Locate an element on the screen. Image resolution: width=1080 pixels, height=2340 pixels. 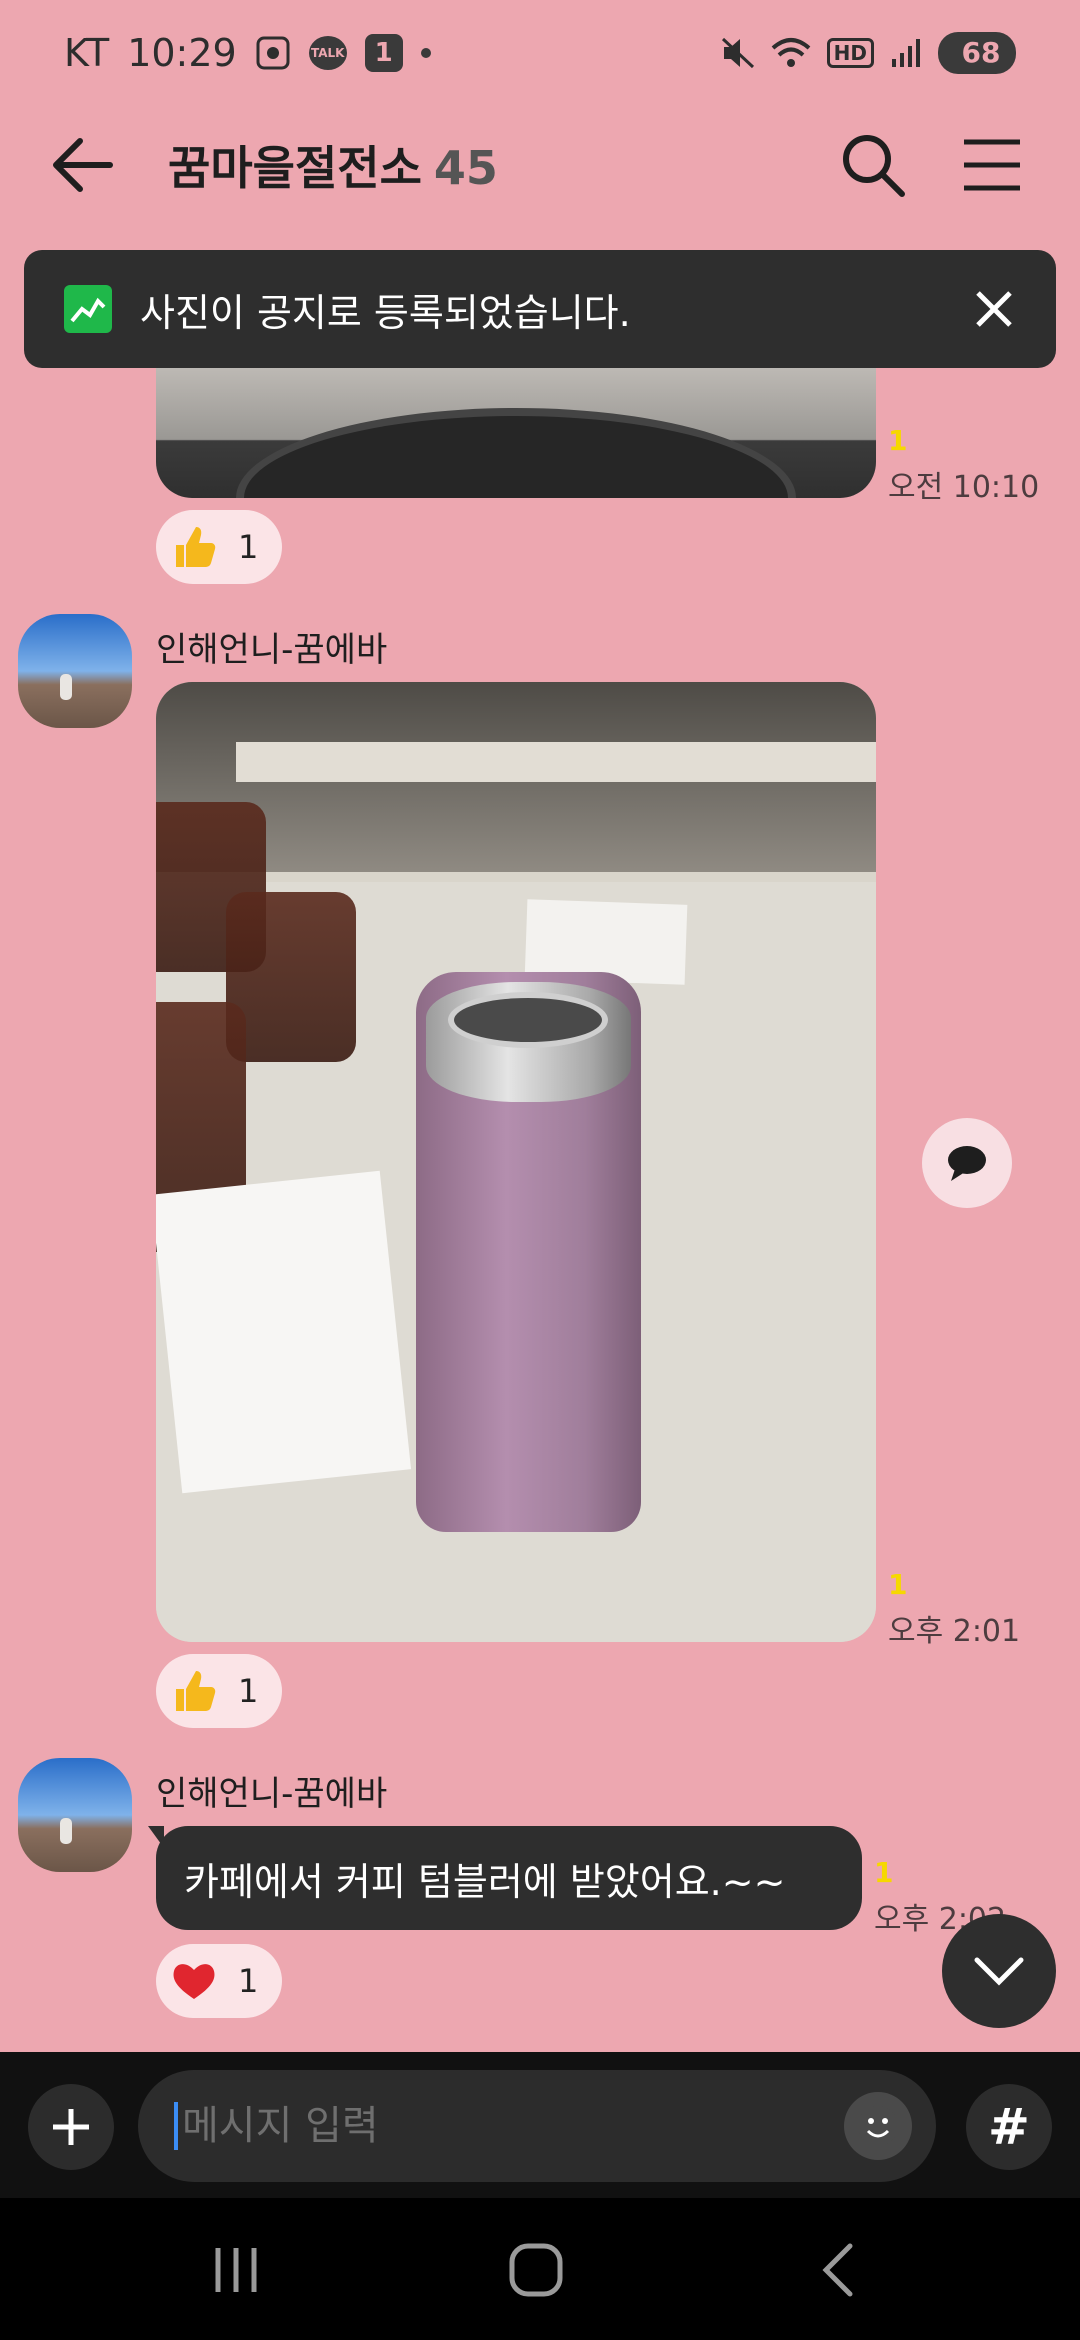
close-icon is located at coordinates (994, 309).